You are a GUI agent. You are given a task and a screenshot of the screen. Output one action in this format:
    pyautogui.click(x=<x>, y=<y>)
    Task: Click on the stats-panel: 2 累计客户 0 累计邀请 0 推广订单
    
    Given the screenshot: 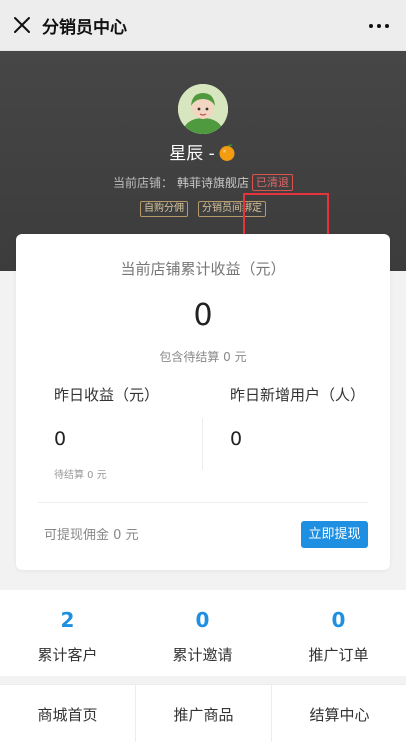 What is the action you would take?
    pyautogui.click(x=203, y=633)
    